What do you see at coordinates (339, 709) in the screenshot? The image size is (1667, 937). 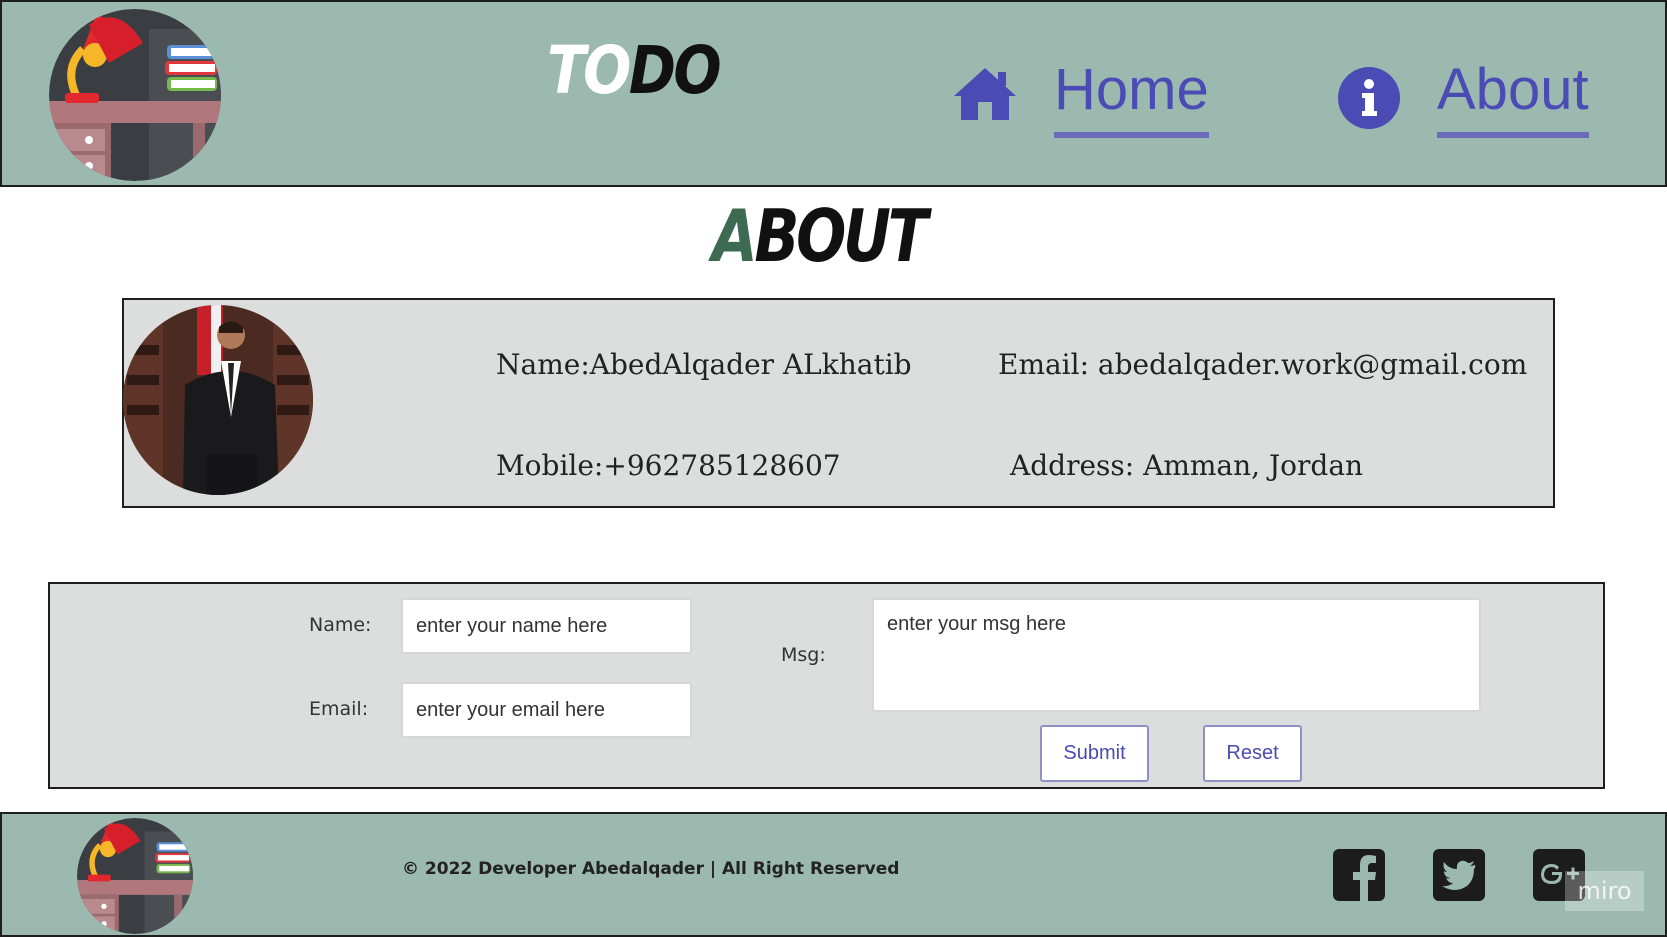 I see `email-field-label: Email:` at bounding box center [339, 709].